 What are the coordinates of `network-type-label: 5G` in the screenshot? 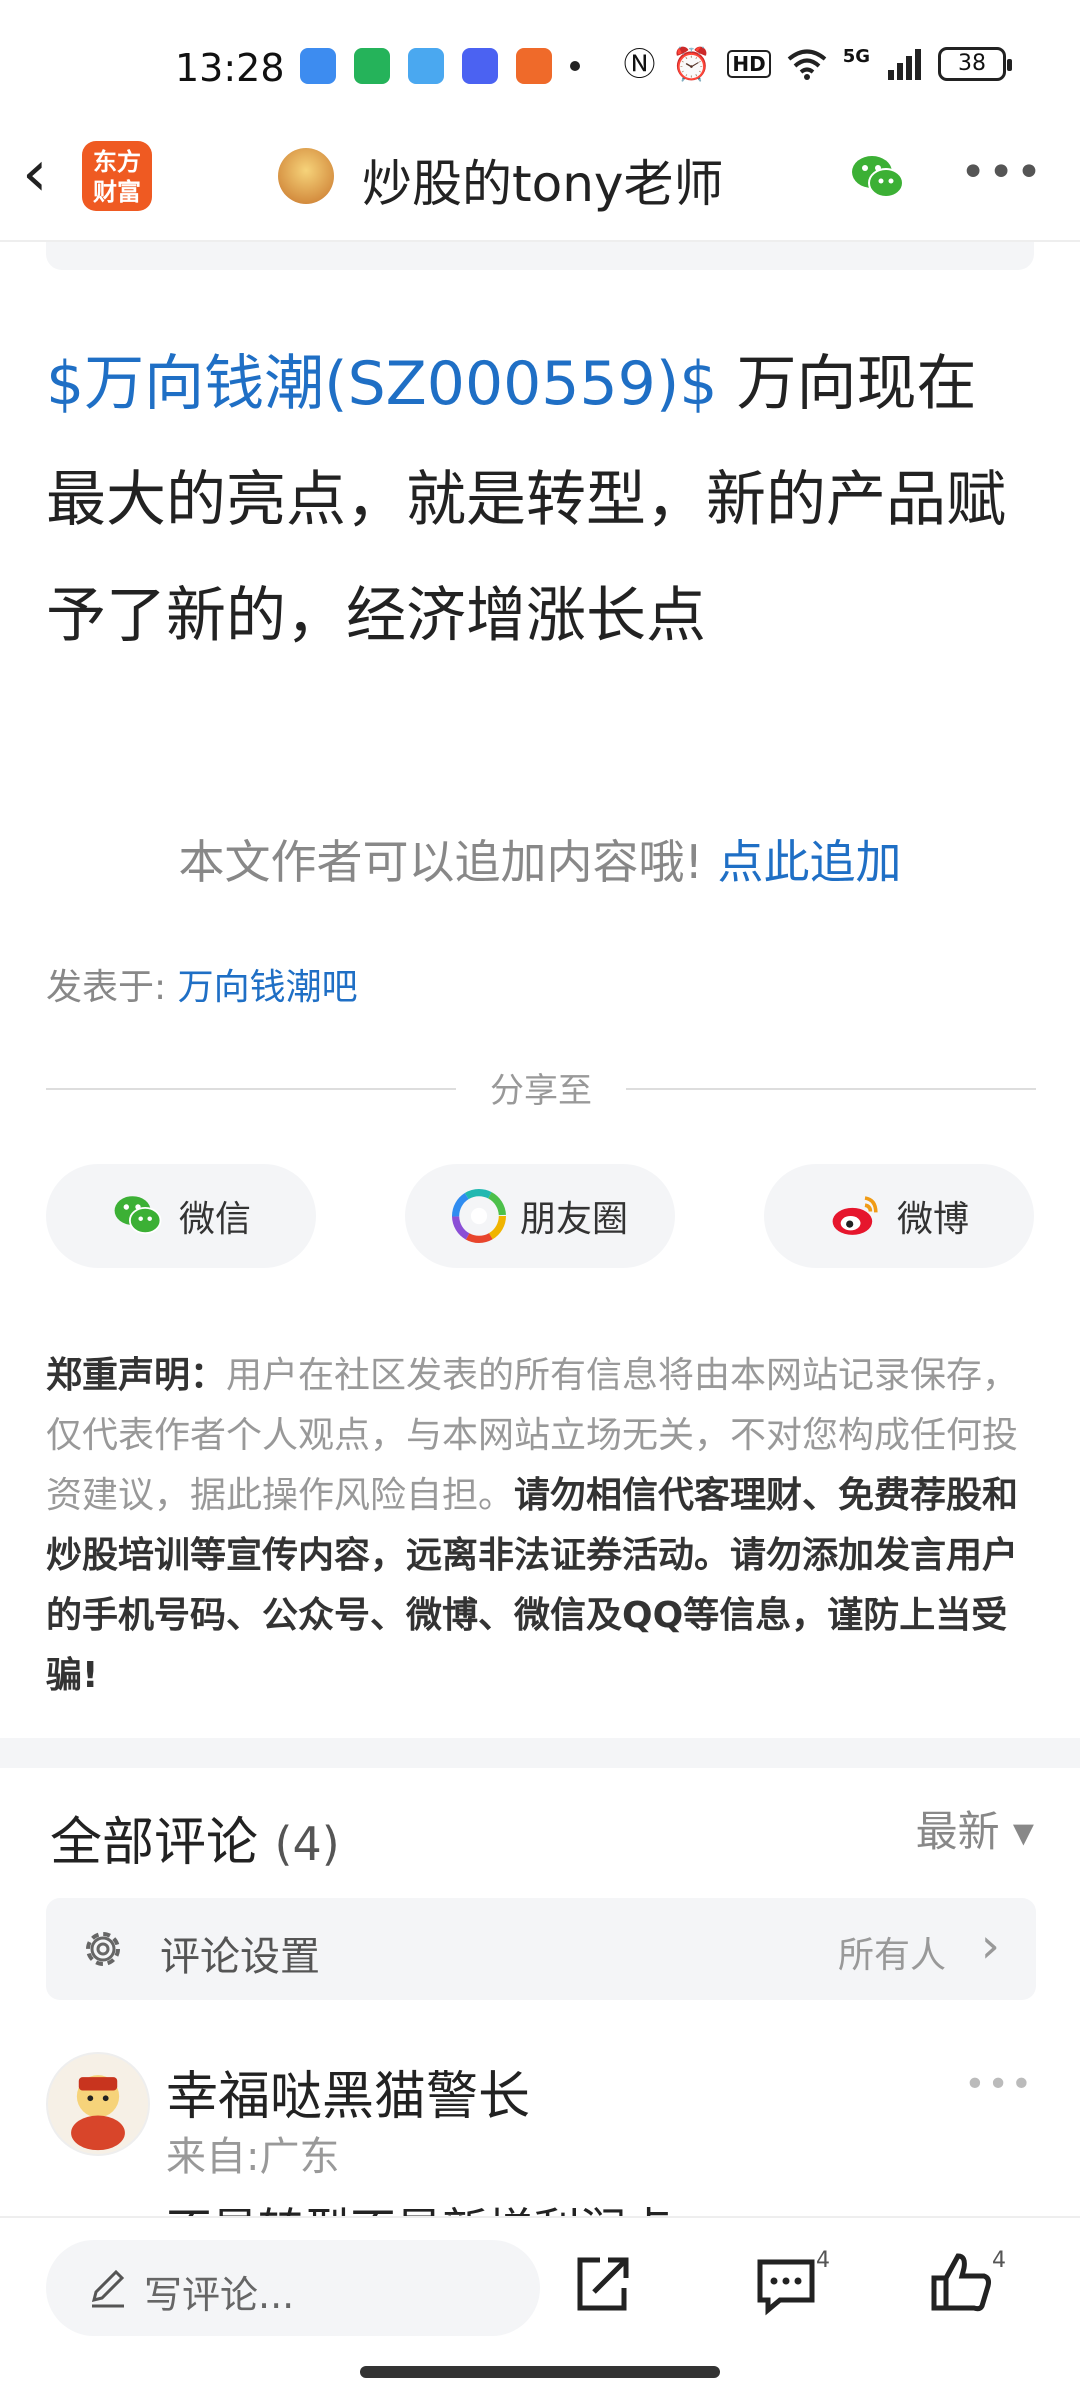 It's located at (856, 56).